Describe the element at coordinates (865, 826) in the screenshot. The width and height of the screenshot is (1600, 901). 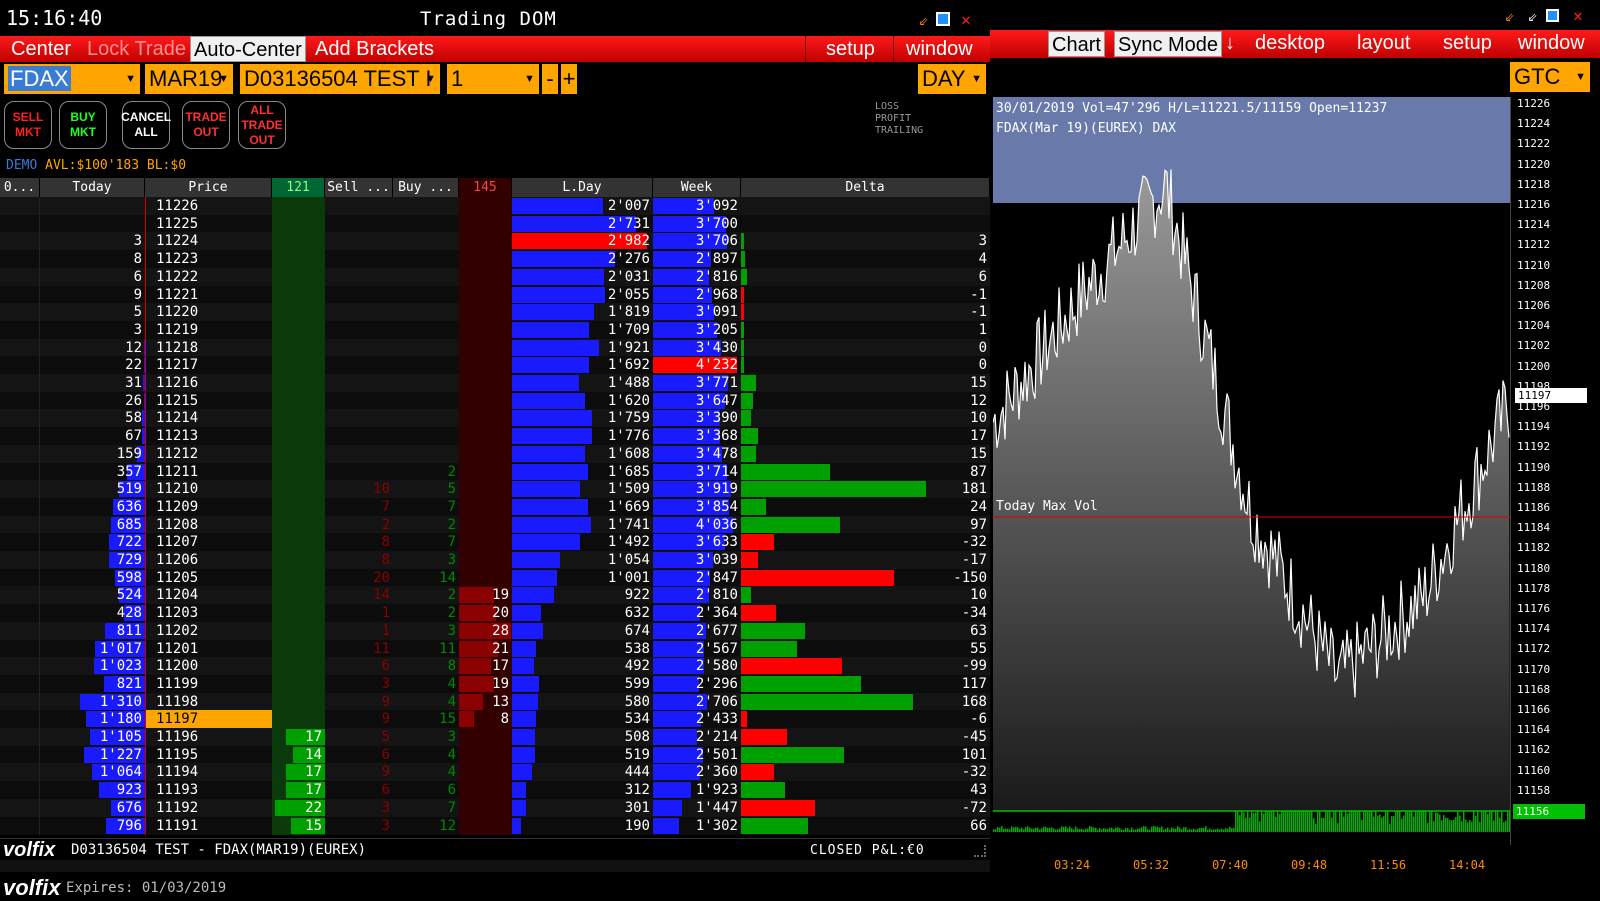
I see `delta-cell: 66` at that location.